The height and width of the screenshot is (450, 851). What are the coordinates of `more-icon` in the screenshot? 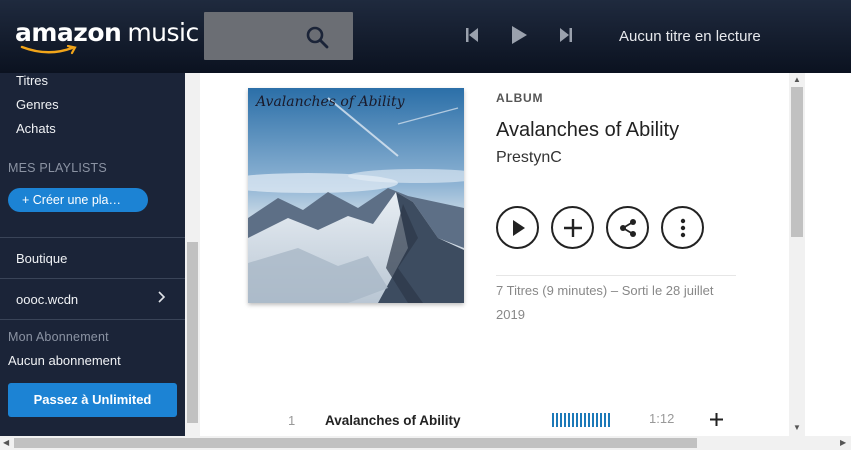 It's located at (682, 227).